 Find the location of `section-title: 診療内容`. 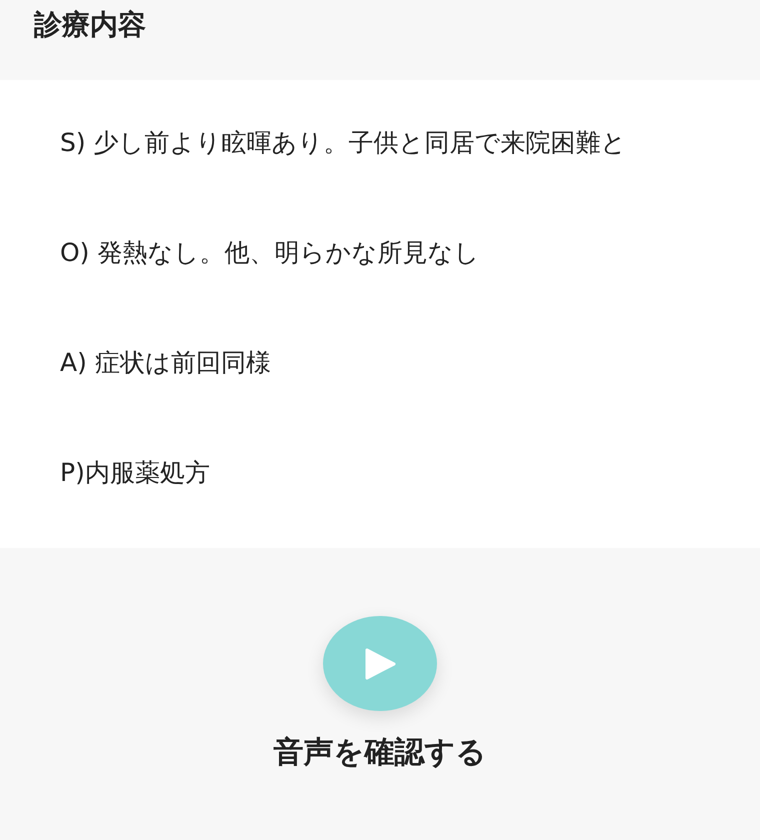

section-title: 診療内容 is located at coordinates (90, 25).